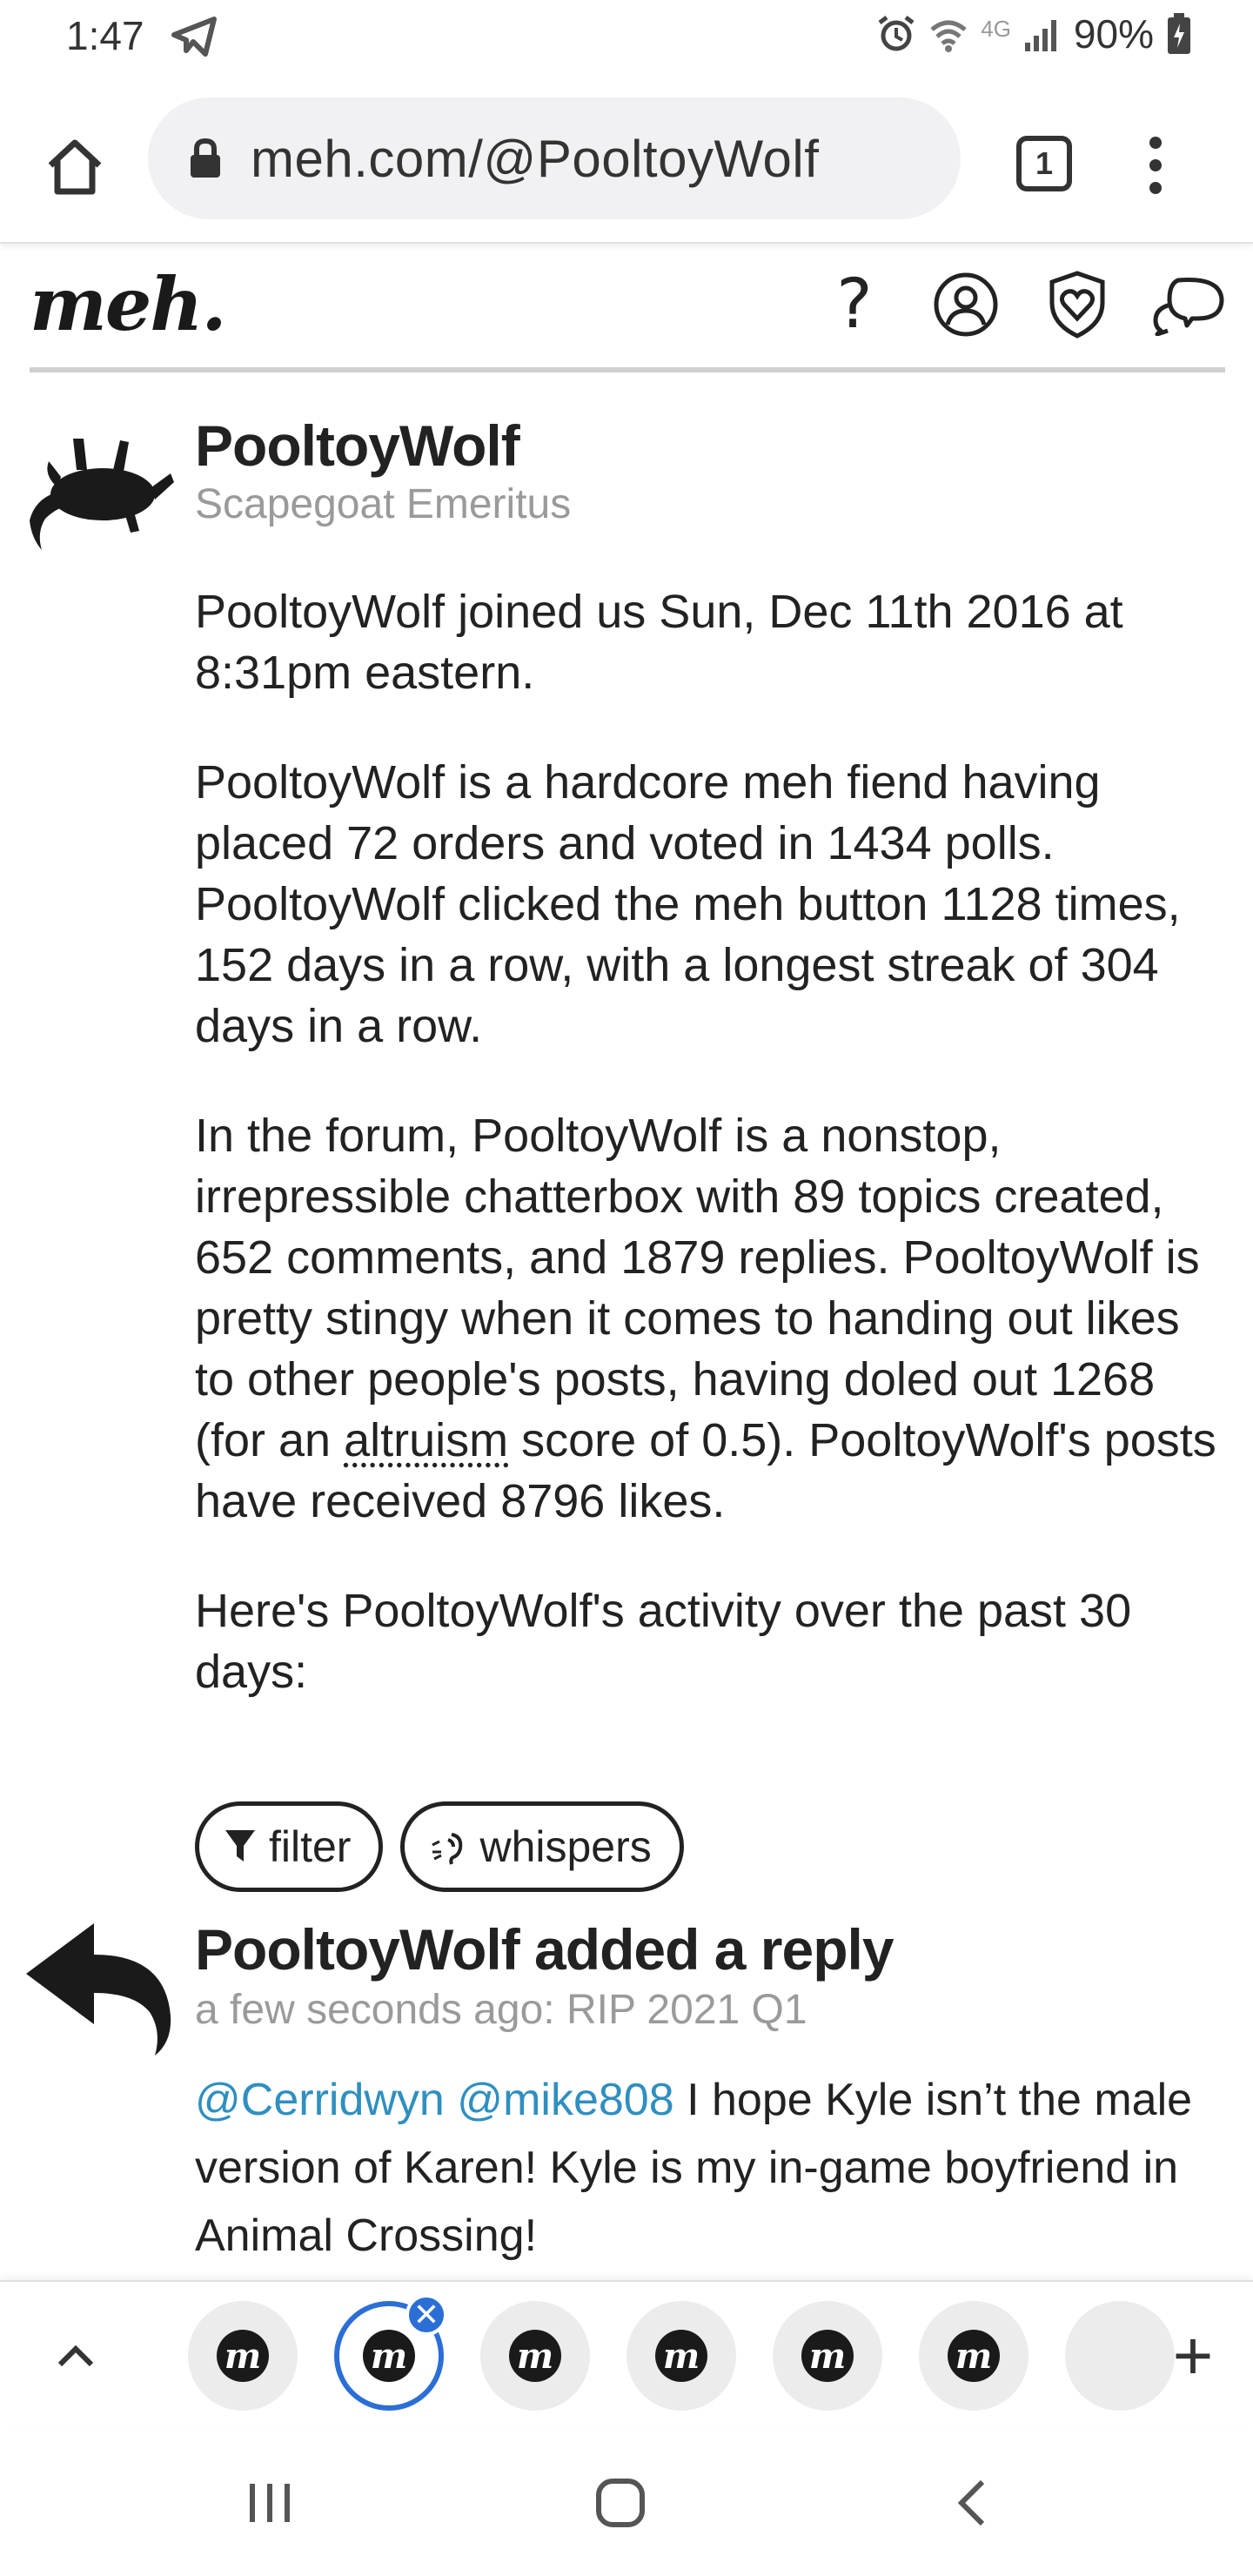 The image size is (1253, 2576). What do you see at coordinates (1113, 34) in the screenshot?
I see `battery-percent: 90%` at bounding box center [1113, 34].